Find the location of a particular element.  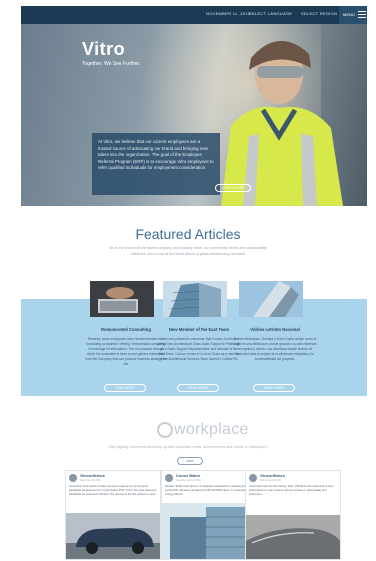

article-image-tower is located at coordinates (271, 299).